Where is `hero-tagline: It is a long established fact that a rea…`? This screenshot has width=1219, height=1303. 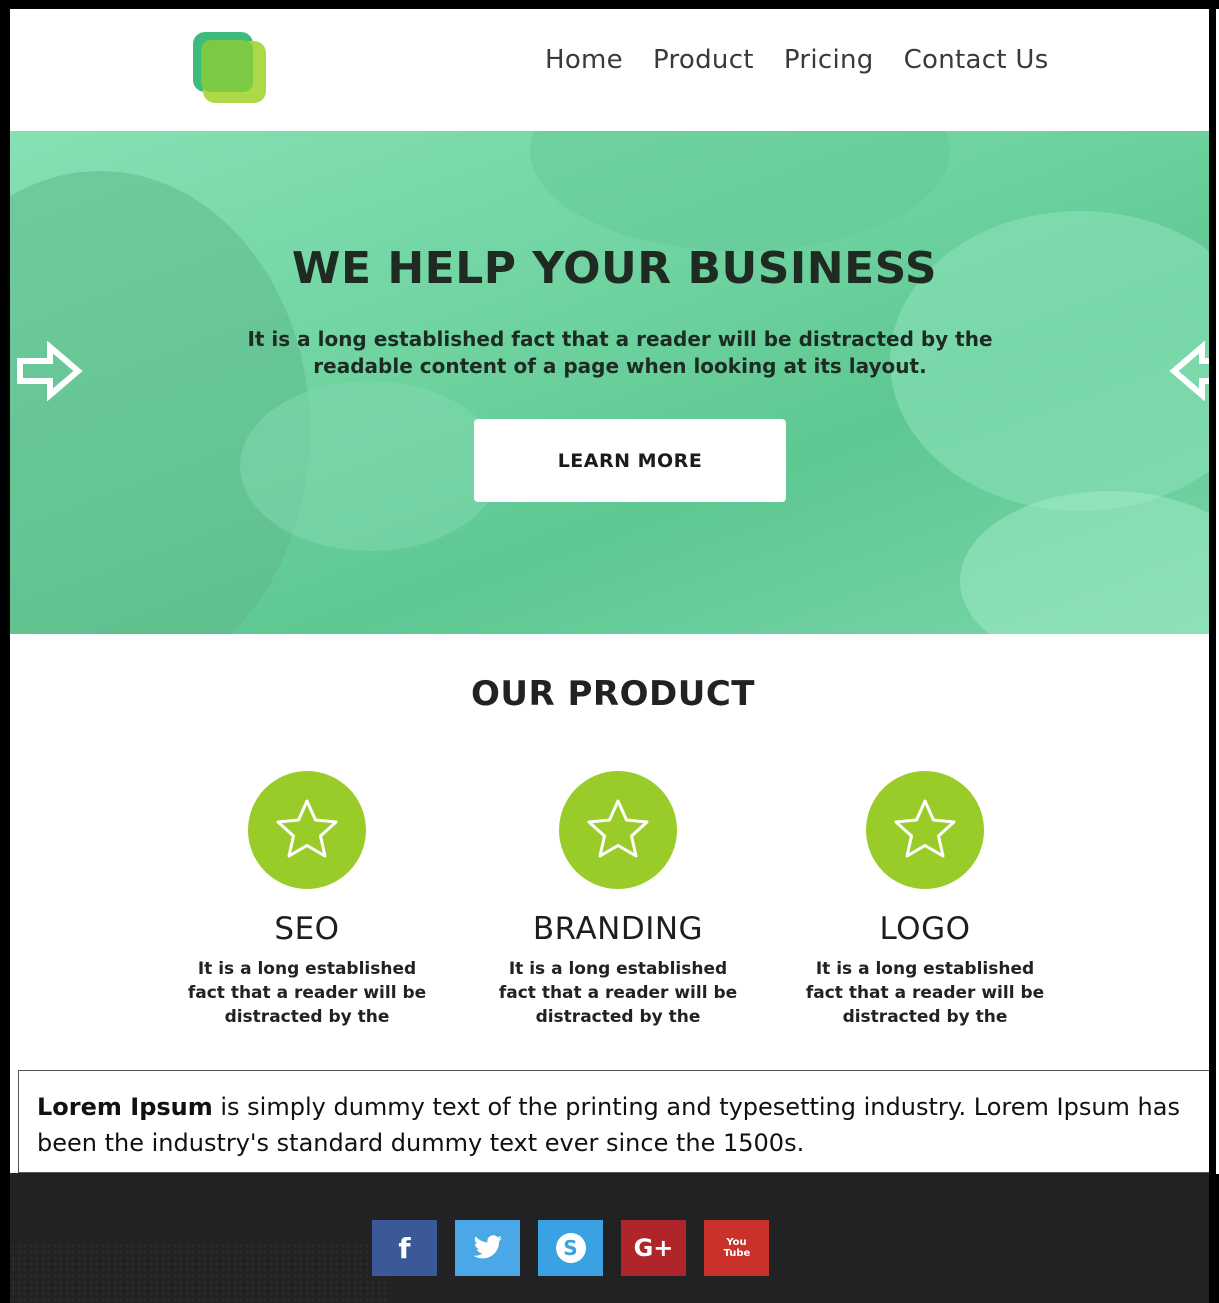 hero-tagline: It is a long established fact that a rea… is located at coordinates (620, 352).